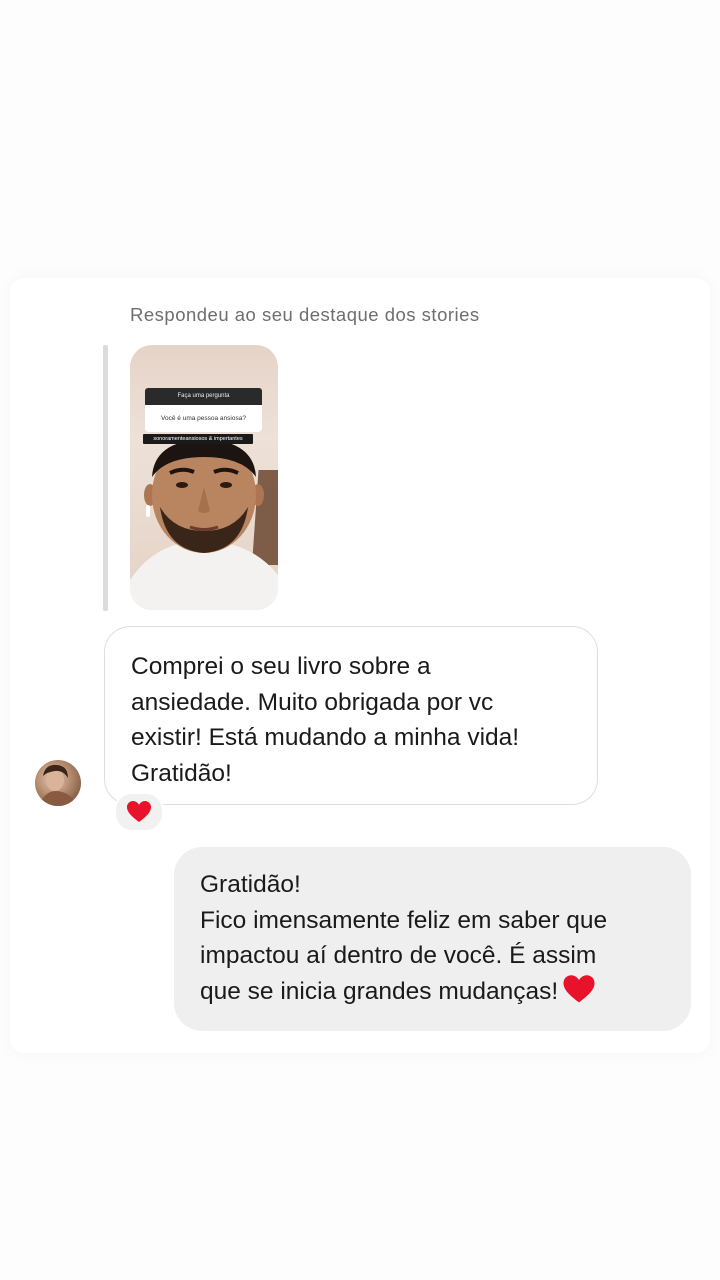 The width and height of the screenshot is (720, 1280). Describe the element at coordinates (181, 773) in the screenshot. I see `incoming-message-line: Gratidão!` at that location.